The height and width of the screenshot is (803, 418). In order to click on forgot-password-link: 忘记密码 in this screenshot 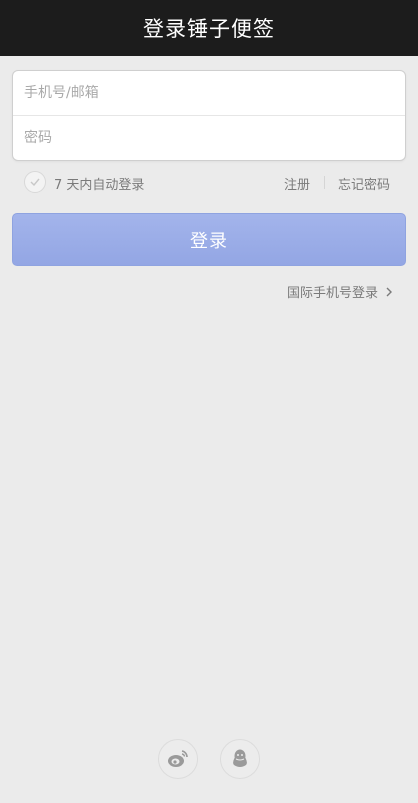, I will do `click(364, 183)`.